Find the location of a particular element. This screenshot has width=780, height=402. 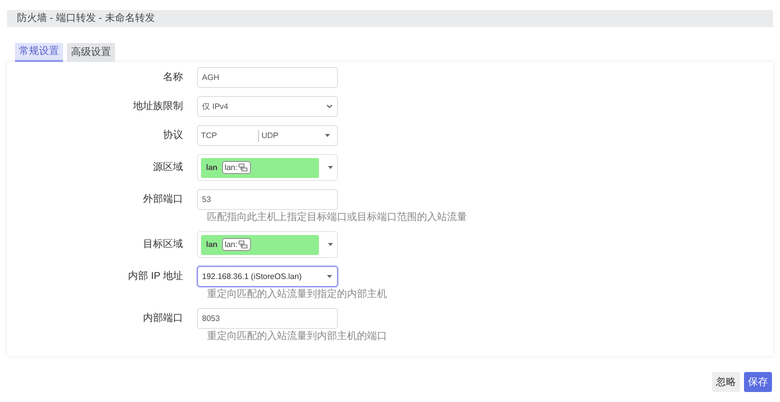

field-label: 内部 IP 地址 is located at coordinates (155, 277).